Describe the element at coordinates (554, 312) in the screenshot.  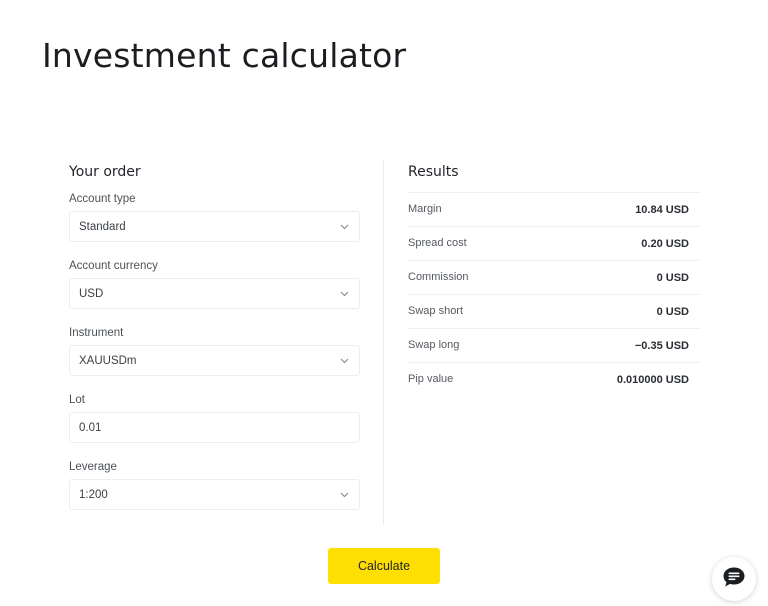
I see `result-row-swap-short: Swap short 0 USD` at that location.